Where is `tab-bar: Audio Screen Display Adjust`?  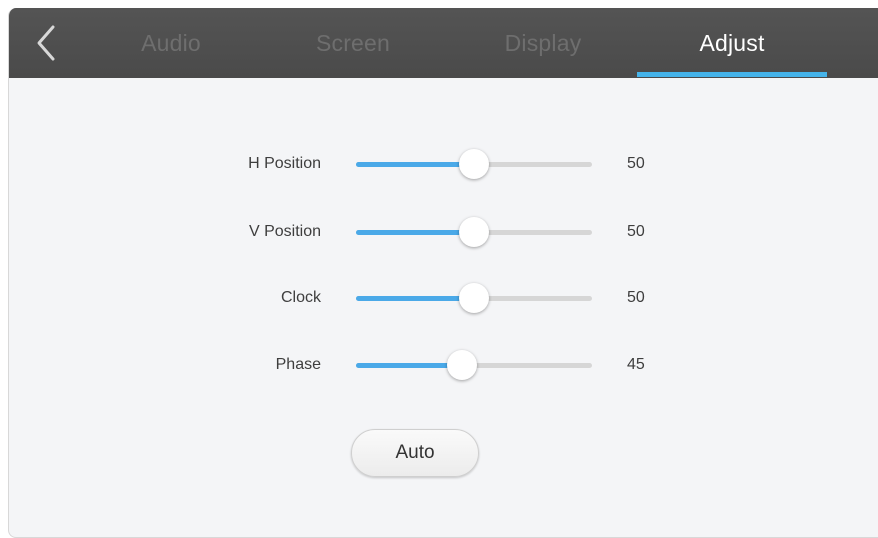 tab-bar: Audio Screen Display Adjust is located at coordinates (443, 43).